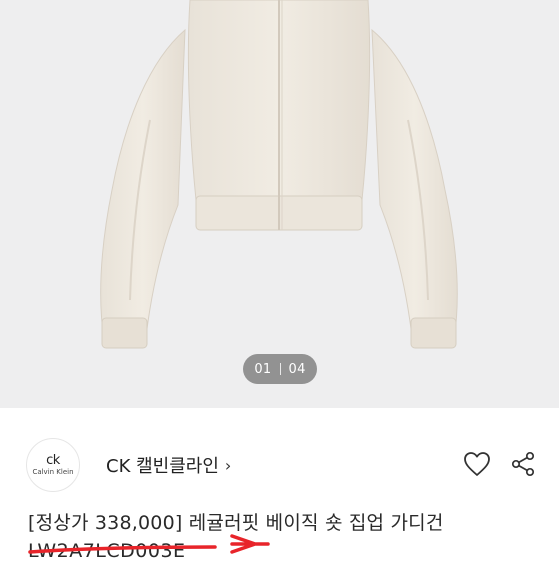  I want to click on share-button, so click(523, 464).